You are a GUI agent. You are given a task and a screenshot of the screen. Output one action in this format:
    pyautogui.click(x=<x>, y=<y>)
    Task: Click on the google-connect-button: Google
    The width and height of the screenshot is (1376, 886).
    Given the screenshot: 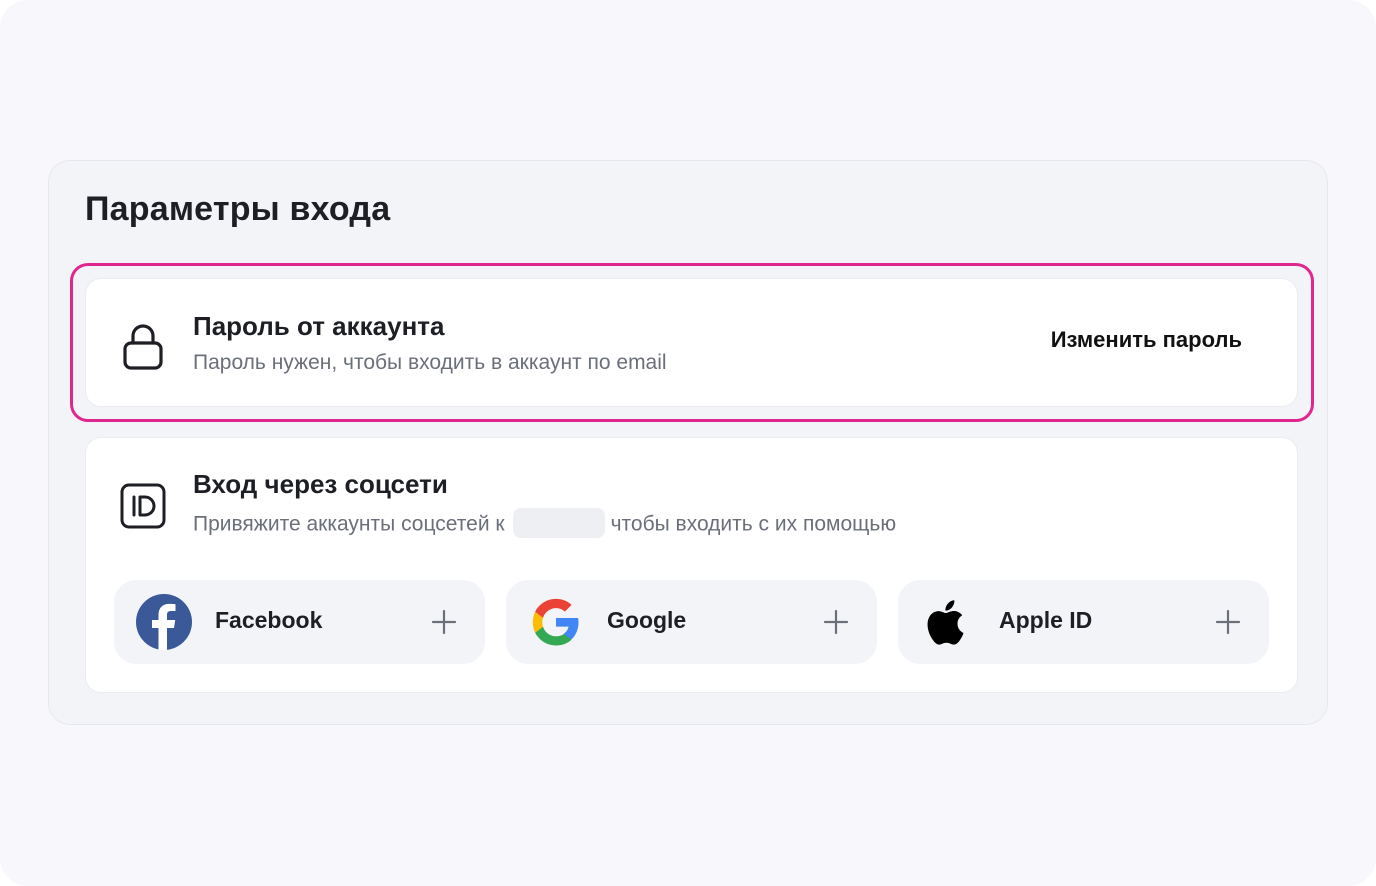 What is the action you would take?
    pyautogui.click(x=691, y=622)
    